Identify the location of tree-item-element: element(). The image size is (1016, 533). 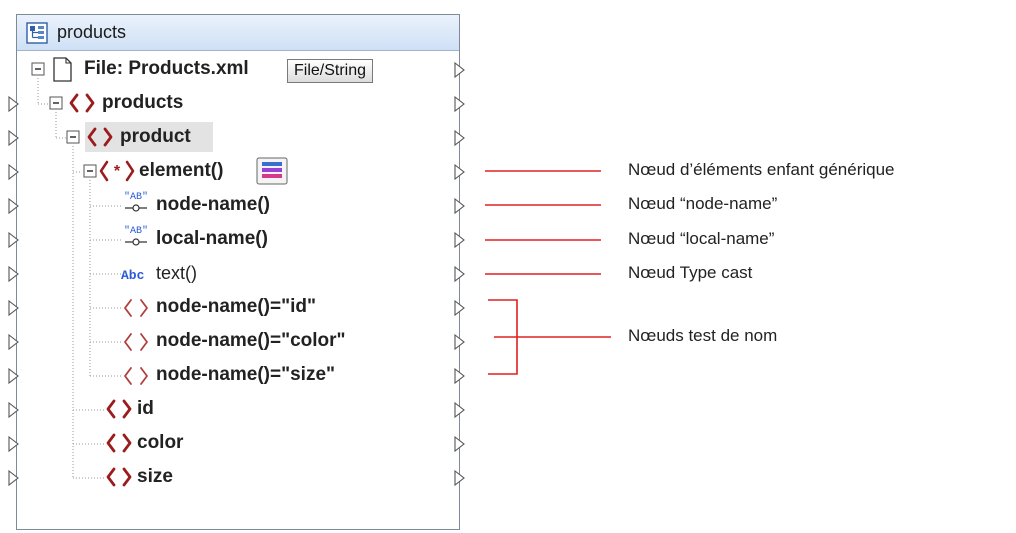
(181, 171).